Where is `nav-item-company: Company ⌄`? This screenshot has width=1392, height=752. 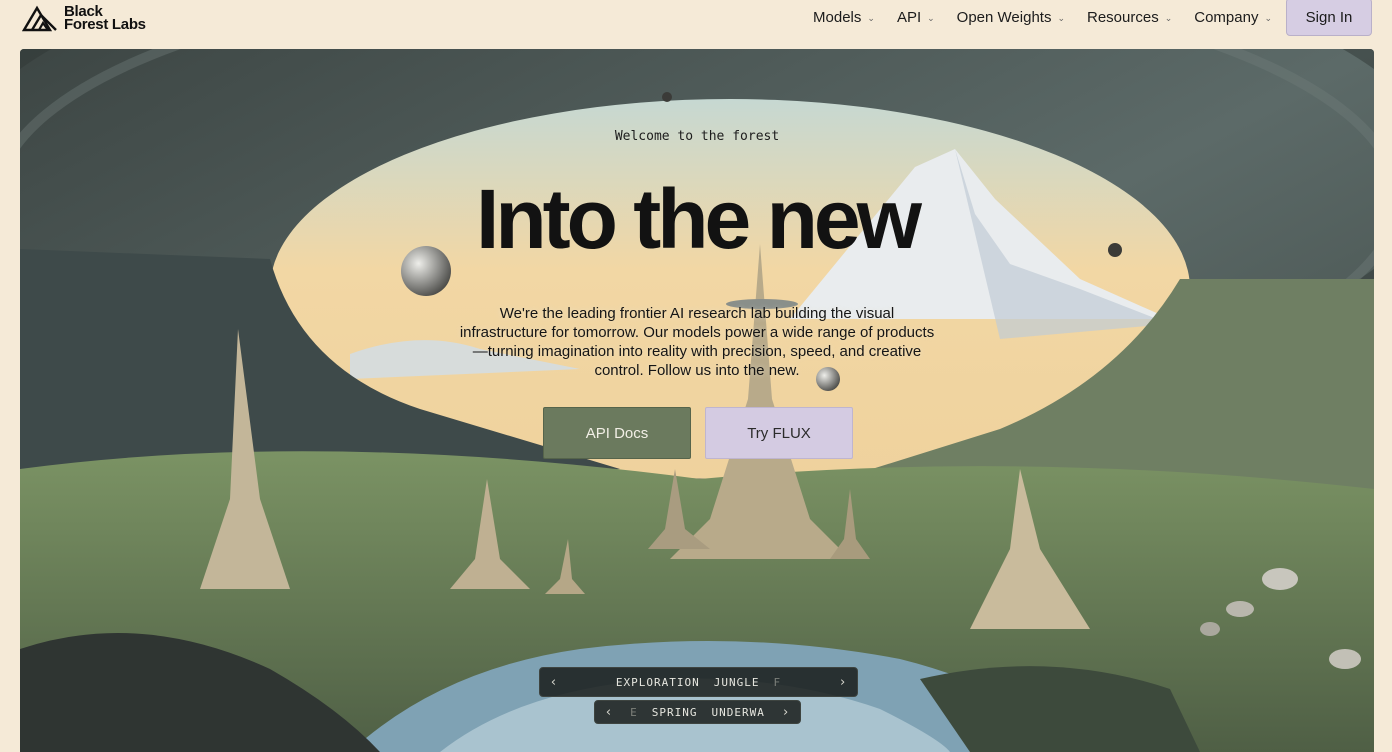
nav-item-company: Company ⌄ is located at coordinates (1233, 17).